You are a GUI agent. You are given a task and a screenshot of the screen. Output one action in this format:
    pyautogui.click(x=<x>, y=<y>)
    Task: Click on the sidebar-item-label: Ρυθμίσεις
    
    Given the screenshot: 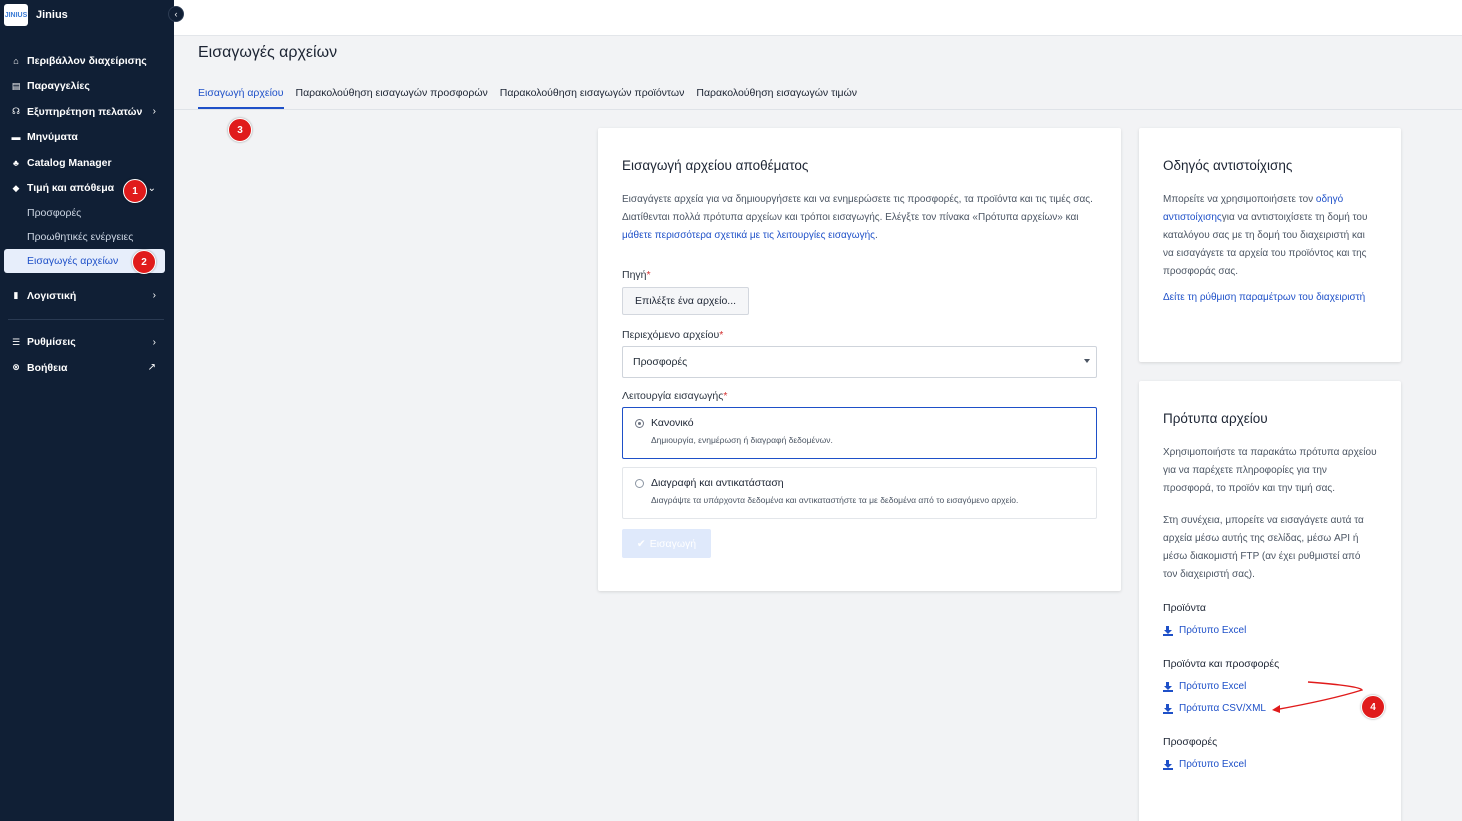 What is the action you would take?
    pyautogui.click(x=51, y=342)
    